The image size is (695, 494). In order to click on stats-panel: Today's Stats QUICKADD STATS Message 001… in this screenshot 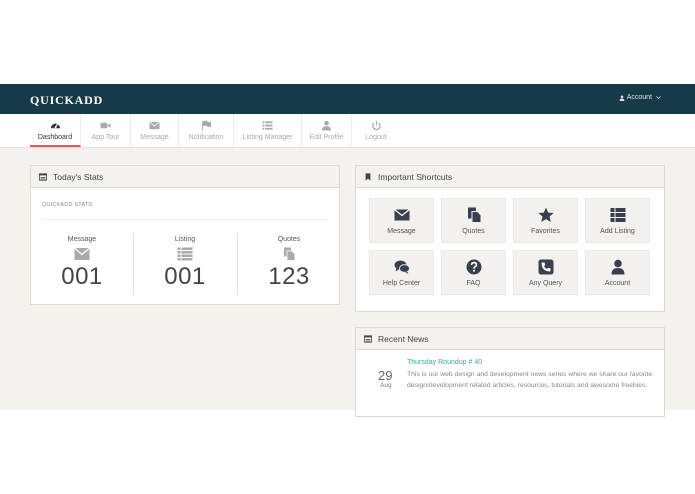, I will do `click(185, 235)`.